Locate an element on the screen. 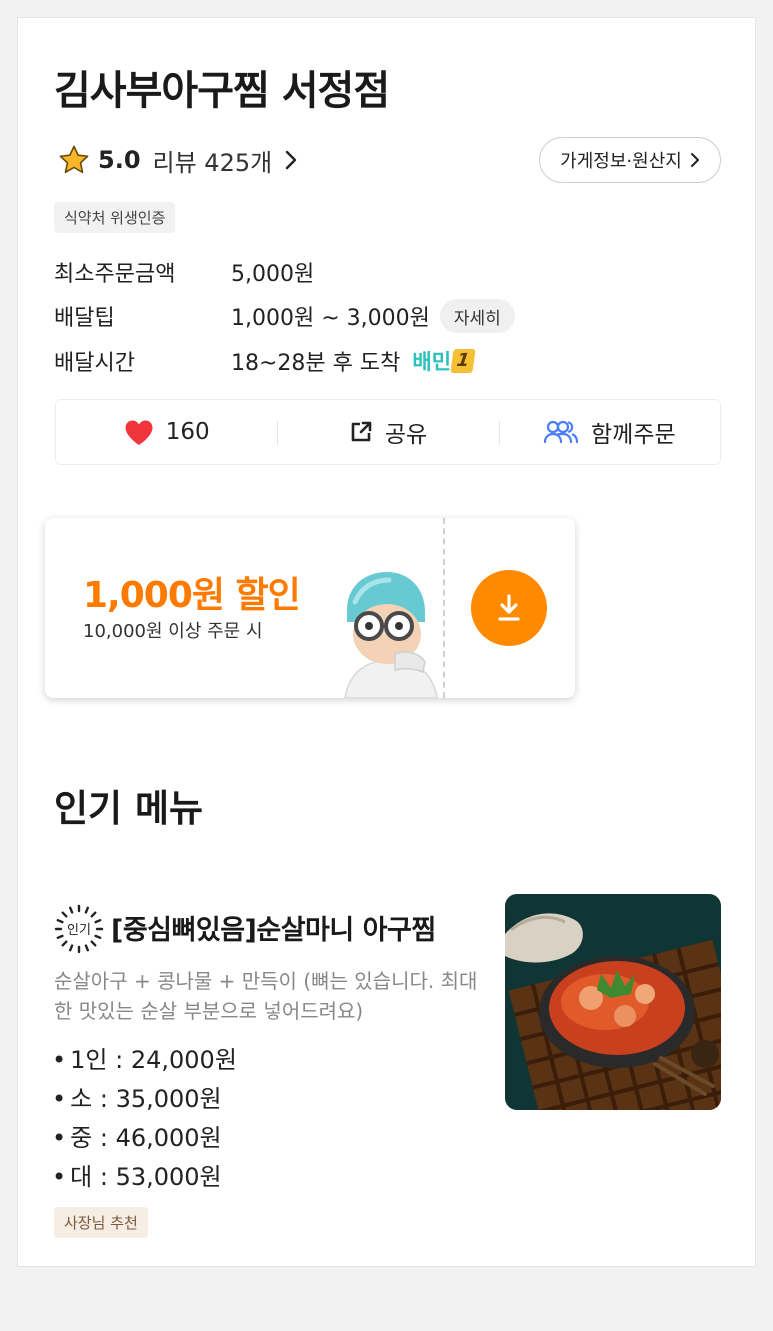 This screenshot has height=1331, width=773. chef-character-illustration is located at coordinates (391, 635).